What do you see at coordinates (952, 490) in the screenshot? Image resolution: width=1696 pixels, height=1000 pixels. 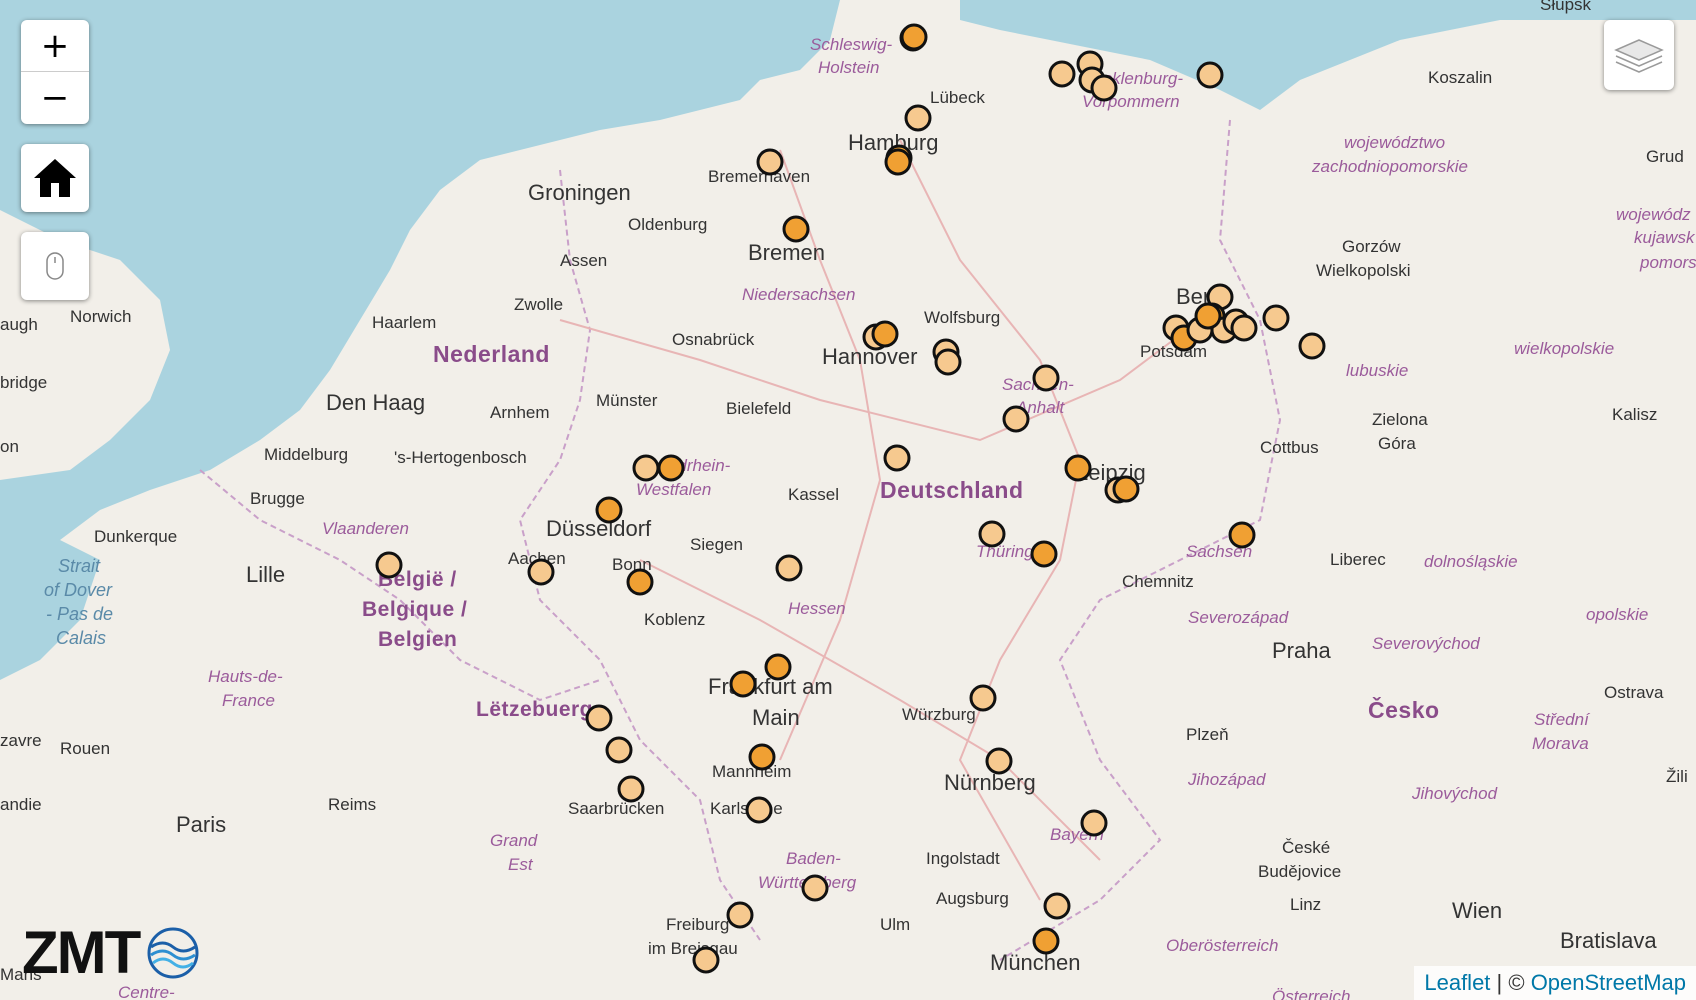 I see `label-deutschland: Deutschland` at bounding box center [952, 490].